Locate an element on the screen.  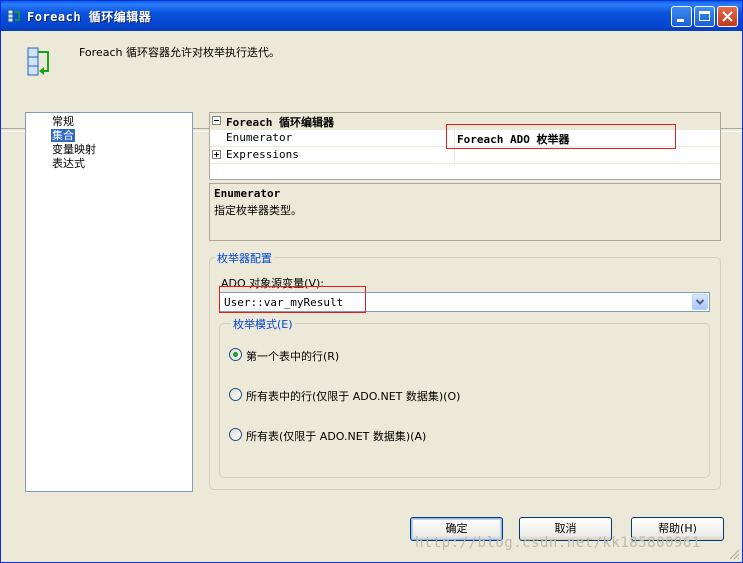
maximize-icon is located at coordinates (704, 16).